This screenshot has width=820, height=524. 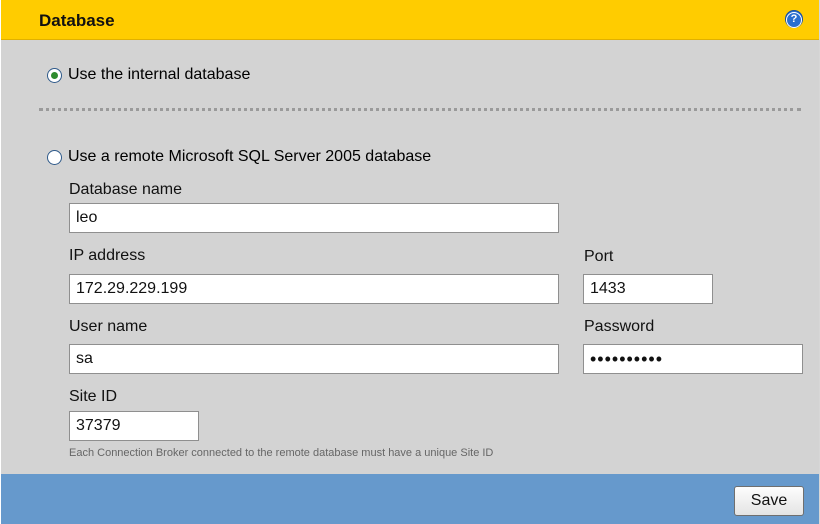 I want to click on port-label: Port, so click(x=599, y=256).